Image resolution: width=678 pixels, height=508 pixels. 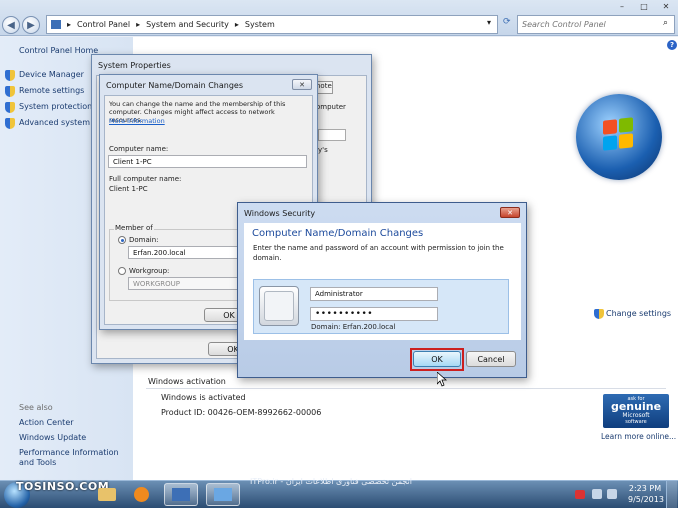 I want to click on workgroup-radio, so click(x=122, y=271).